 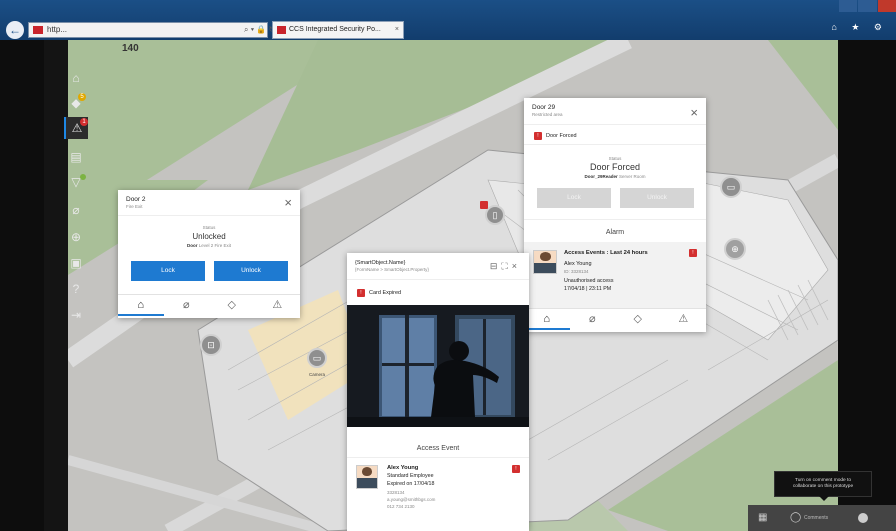 What do you see at coordinates (192, 245) in the screenshot?
I see `door-2-location-strong: Door` at bounding box center [192, 245].